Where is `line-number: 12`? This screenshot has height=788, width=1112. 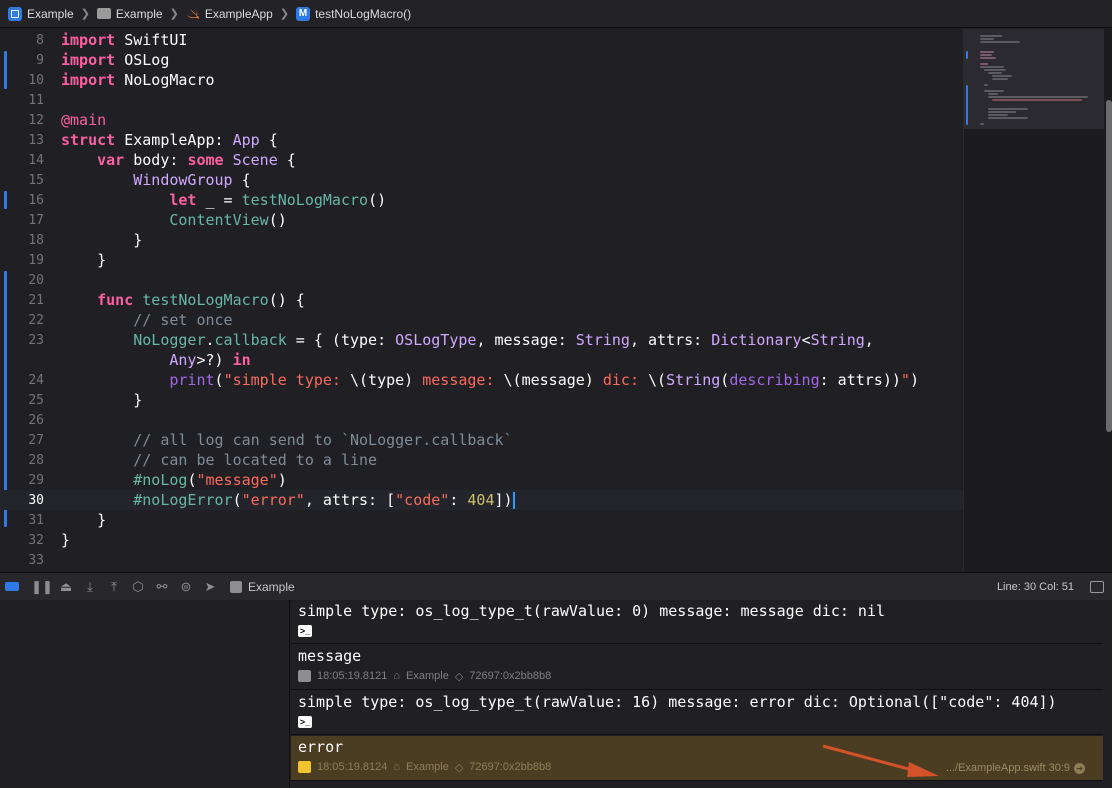
line-number: 12 is located at coordinates (36, 120).